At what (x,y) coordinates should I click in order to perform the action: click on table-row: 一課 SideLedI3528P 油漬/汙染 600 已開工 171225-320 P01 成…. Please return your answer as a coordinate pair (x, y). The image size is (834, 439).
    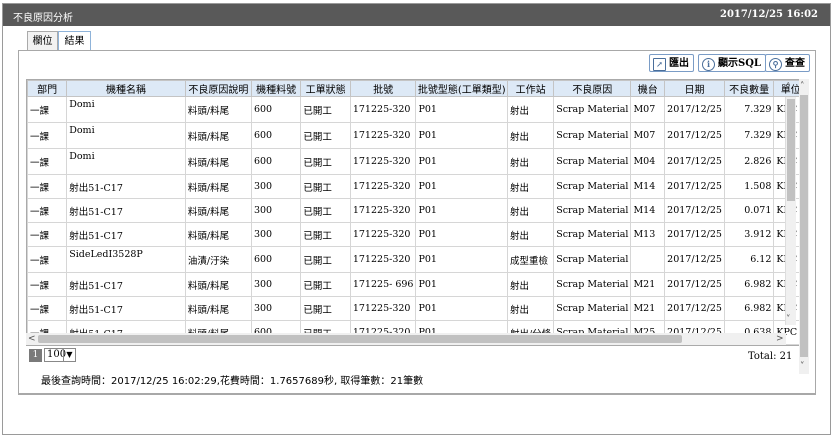
    Looking at the image, I should click on (417, 259).